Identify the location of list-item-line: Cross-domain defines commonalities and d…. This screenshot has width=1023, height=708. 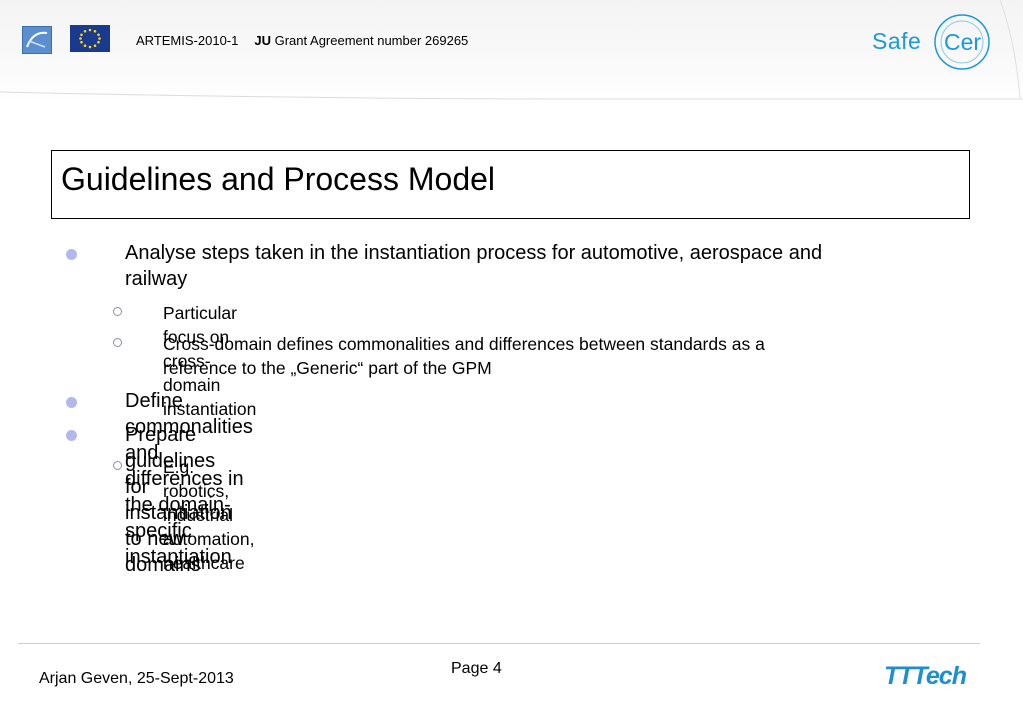
(464, 344).